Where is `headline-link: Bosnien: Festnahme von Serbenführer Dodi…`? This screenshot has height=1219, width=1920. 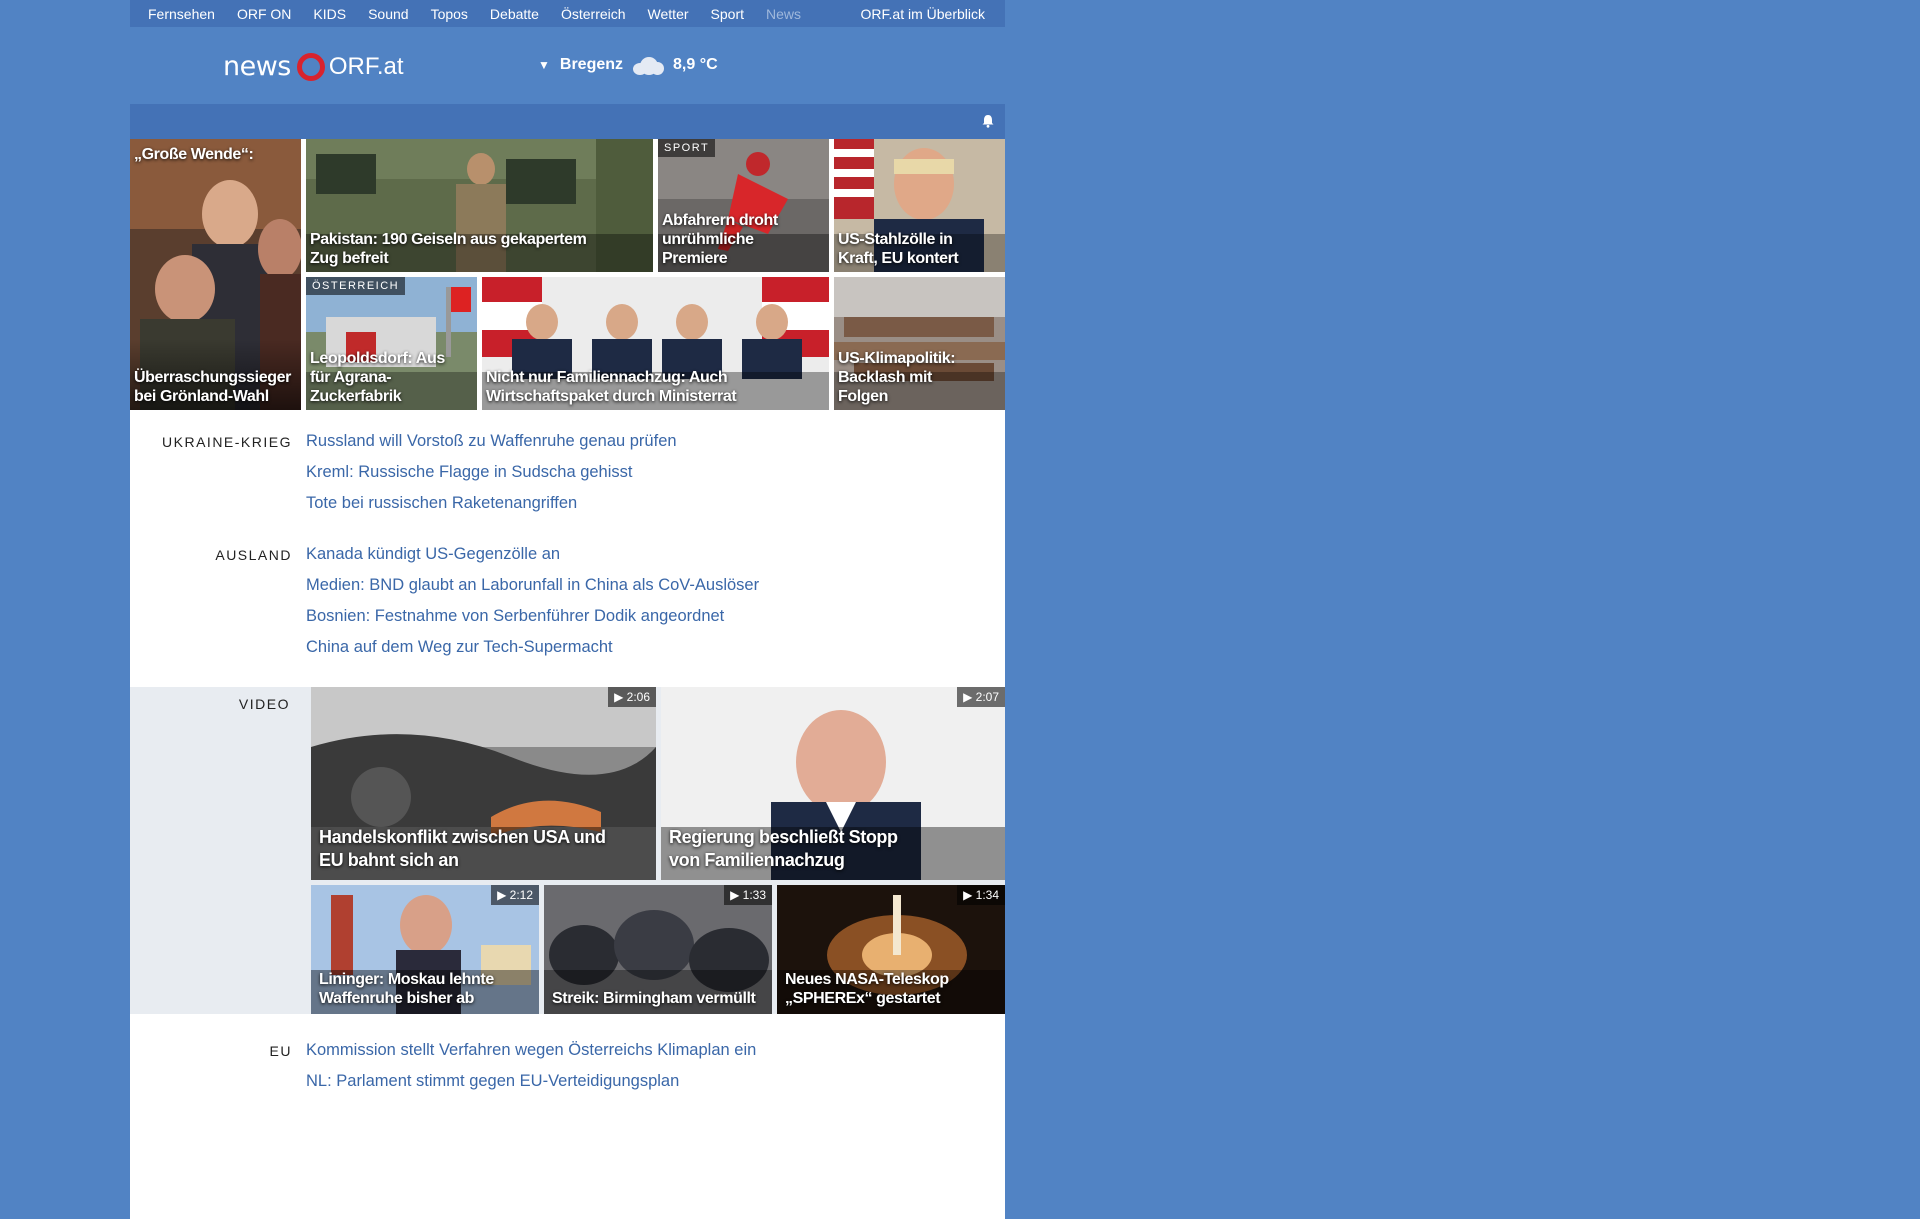 headline-link: Bosnien: Festnahme von Serbenführer Dodi… is located at coordinates (532, 616).